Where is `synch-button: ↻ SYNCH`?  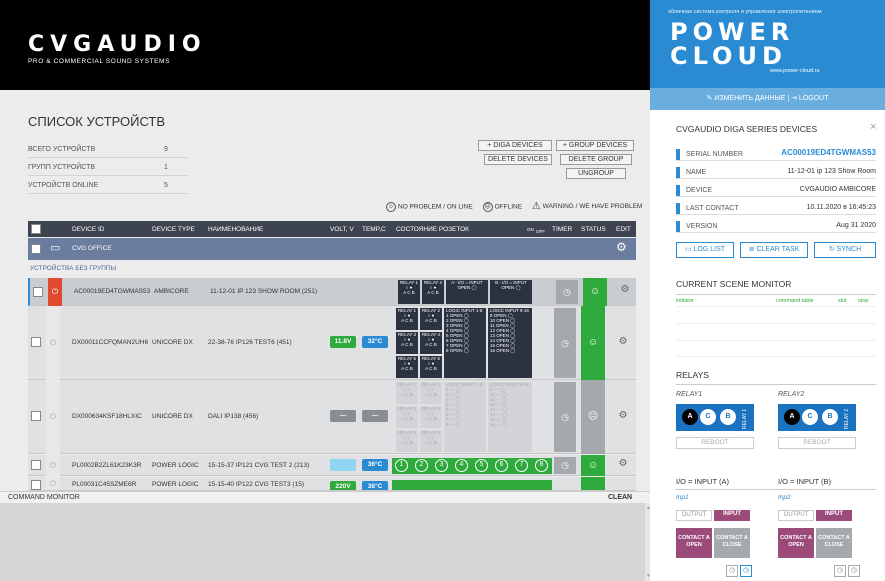
synch-button: ↻ SYNCH is located at coordinates (845, 250).